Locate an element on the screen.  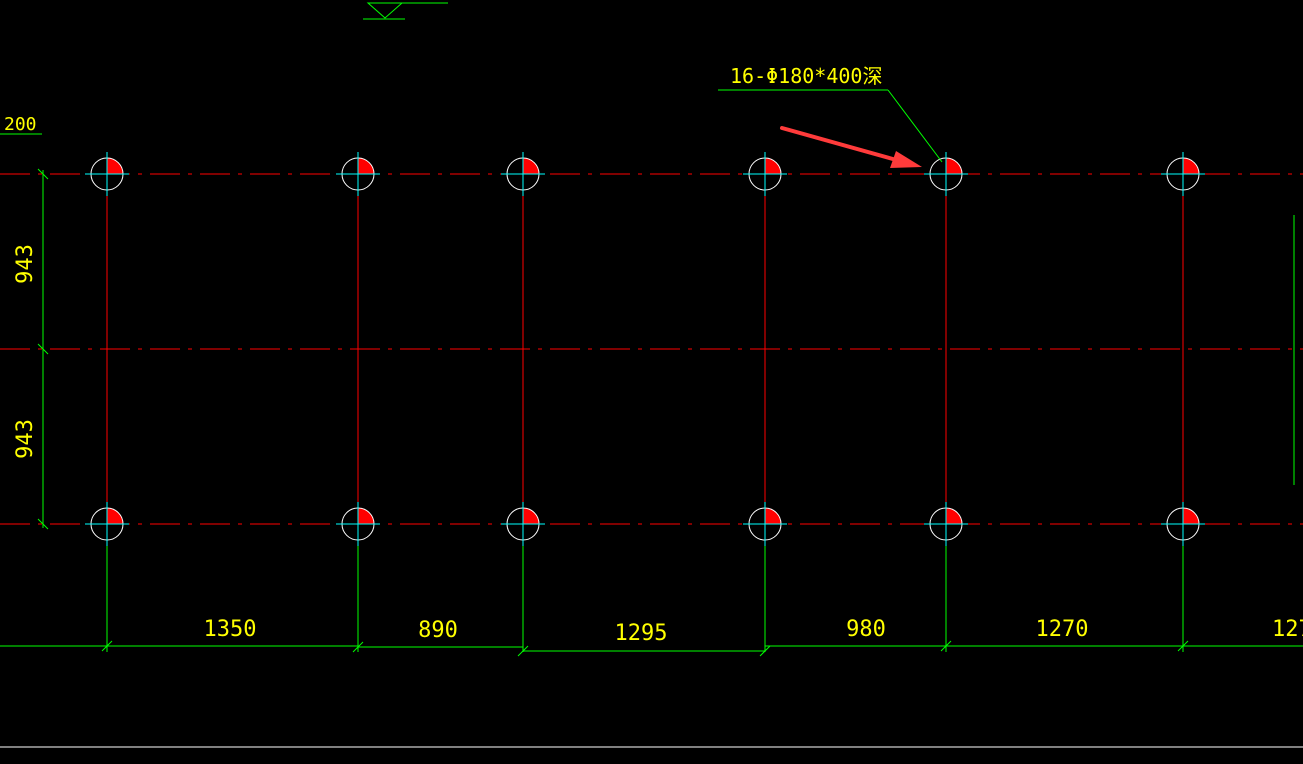
right-vertical-dimension: 300 470 470 300 is located at coordinates (1298, 350).